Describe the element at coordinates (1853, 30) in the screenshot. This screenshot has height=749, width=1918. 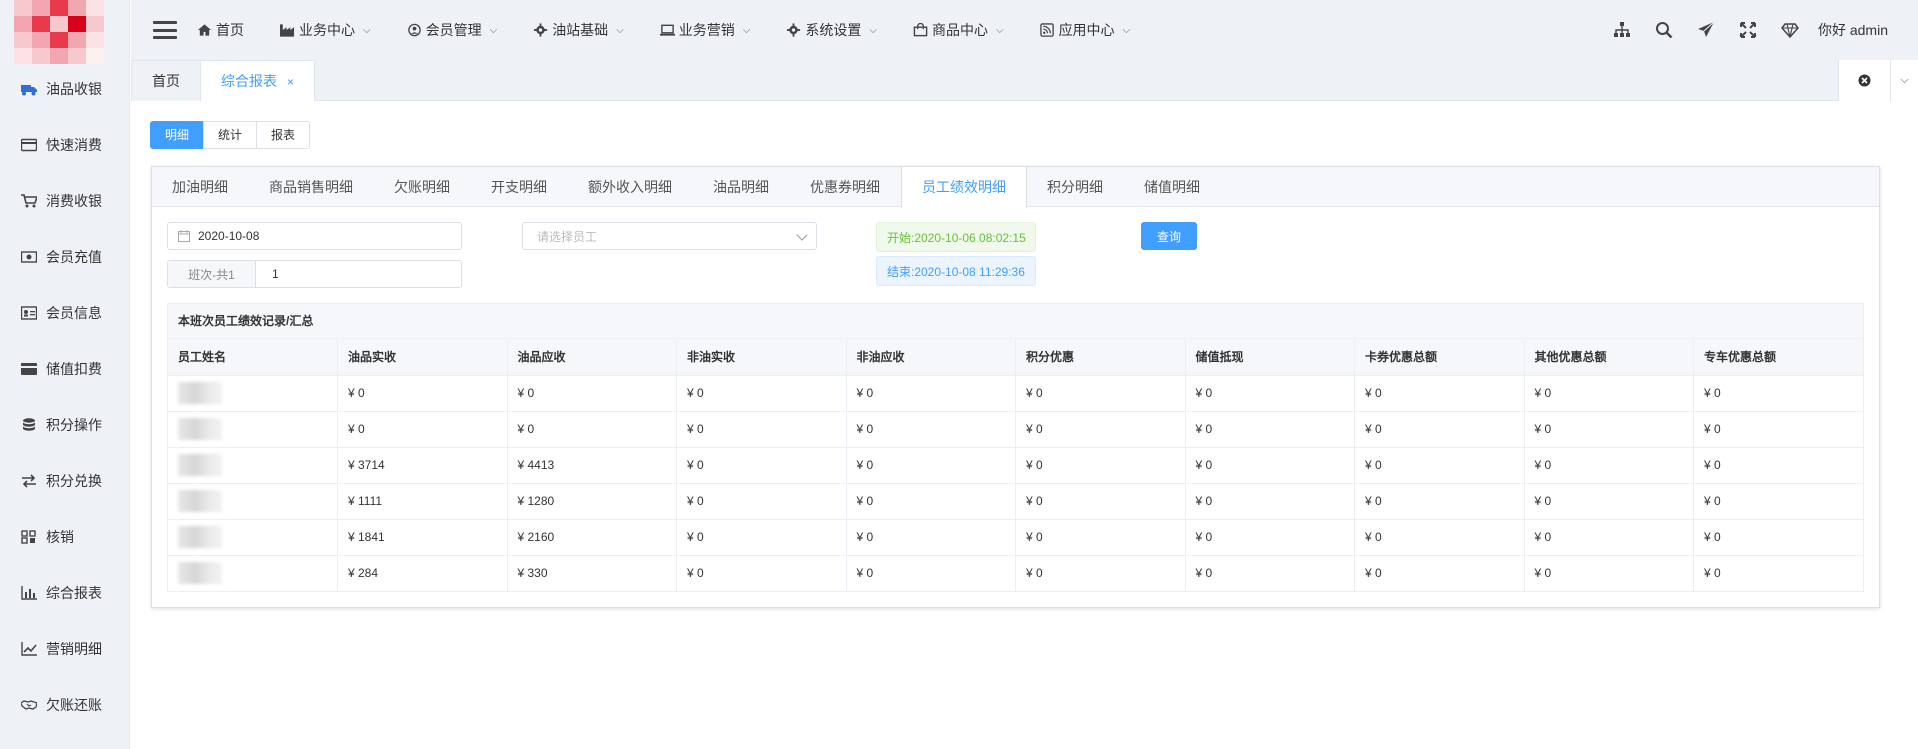
I see `user-menu: 你好 admin` at that location.